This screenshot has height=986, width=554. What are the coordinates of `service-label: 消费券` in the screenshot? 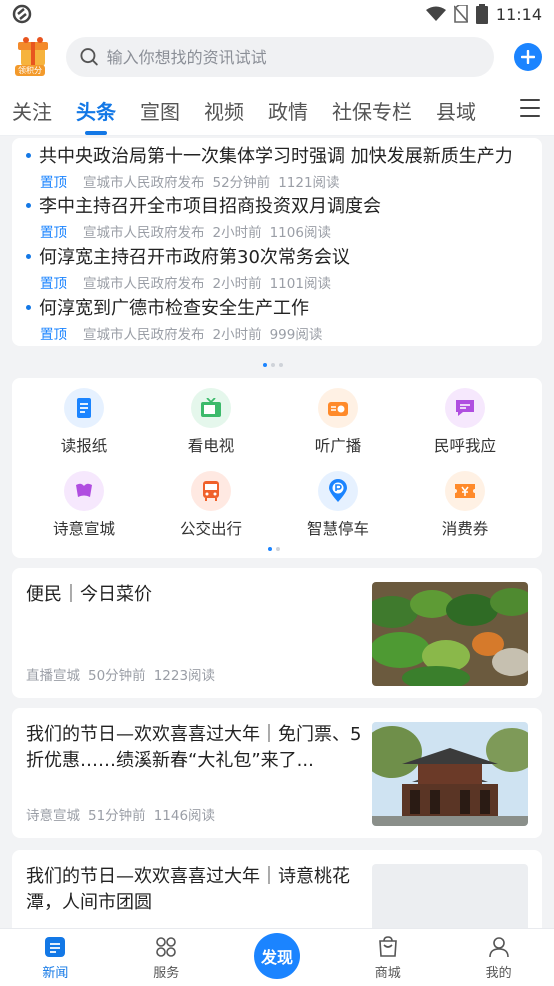 It's located at (465, 529).